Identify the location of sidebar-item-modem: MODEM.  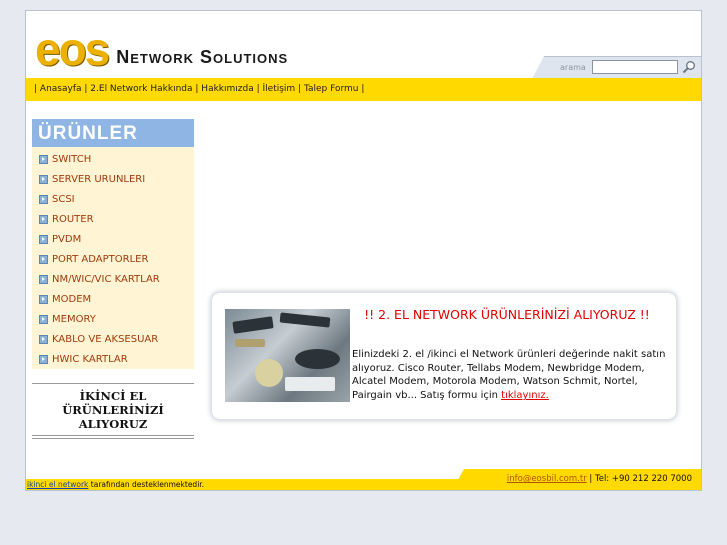
(113, 299).